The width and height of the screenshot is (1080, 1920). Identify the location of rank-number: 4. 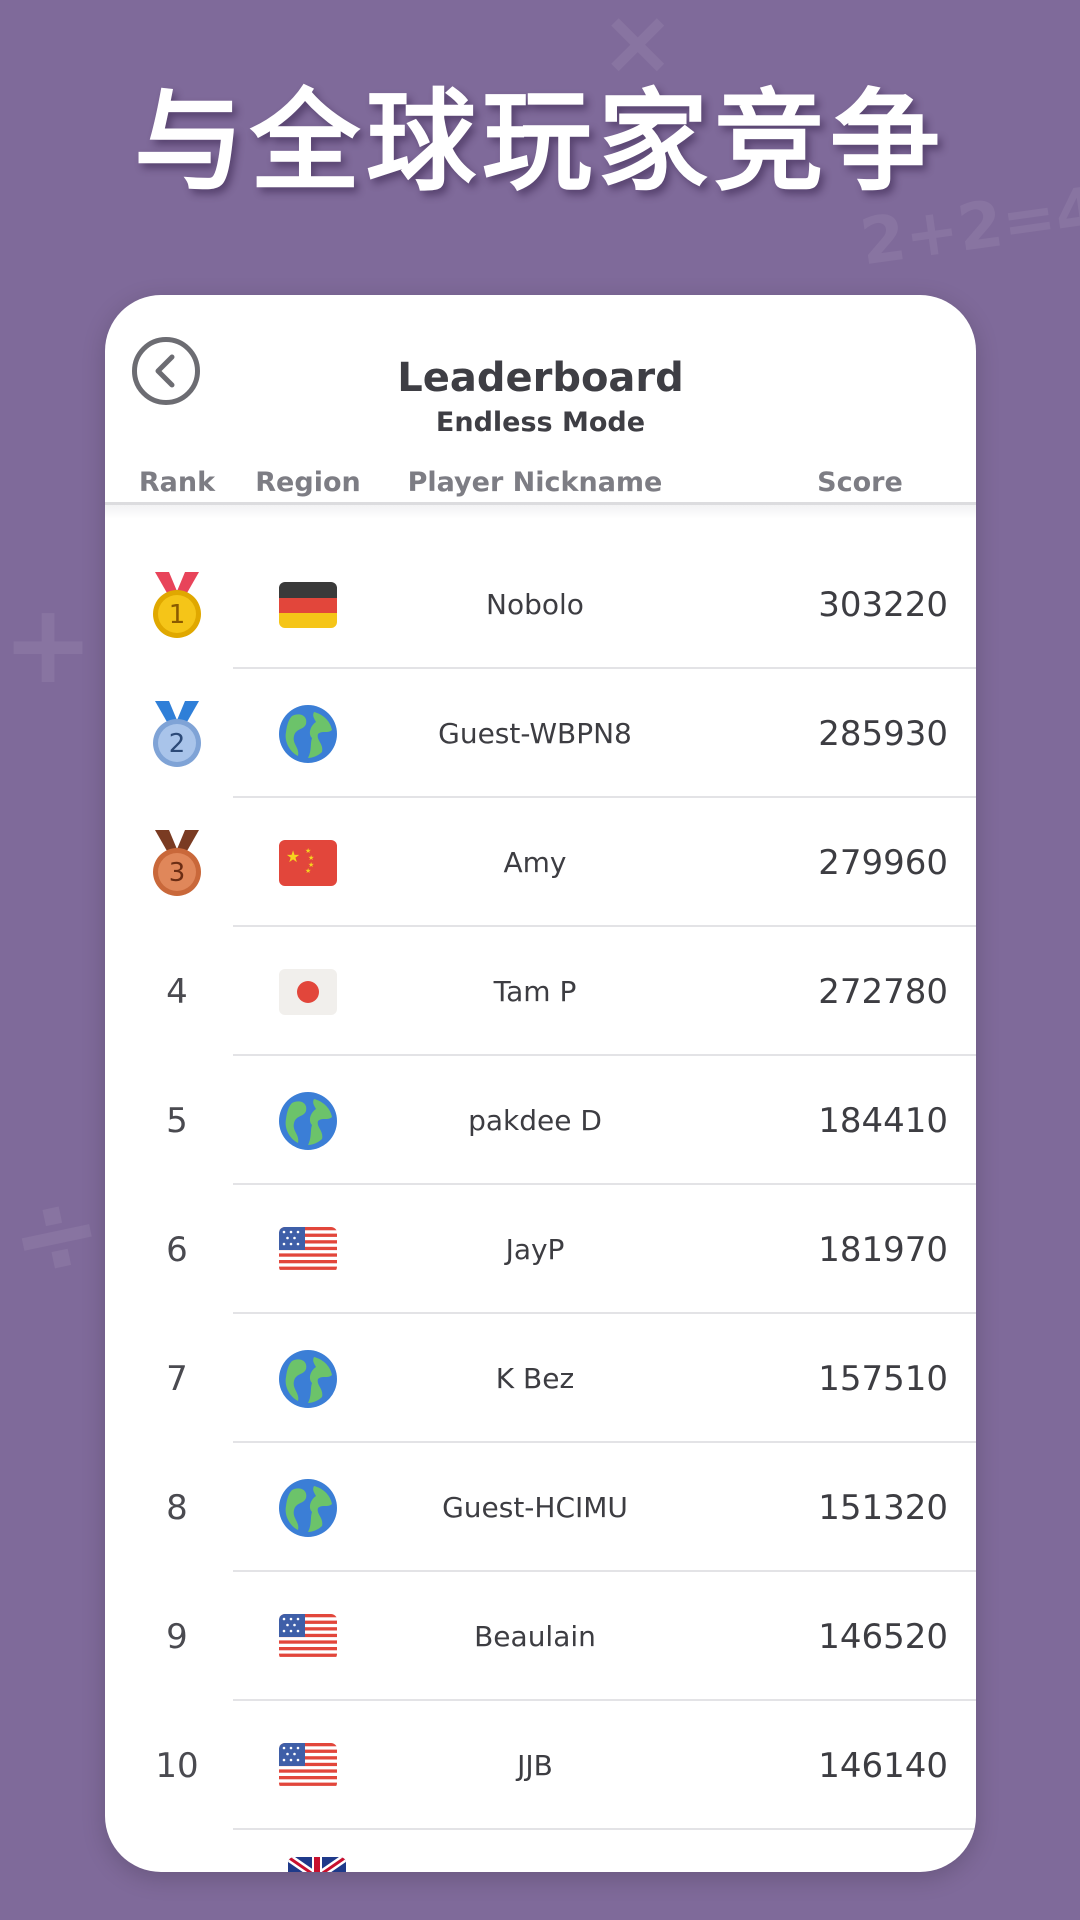
(177, 991).